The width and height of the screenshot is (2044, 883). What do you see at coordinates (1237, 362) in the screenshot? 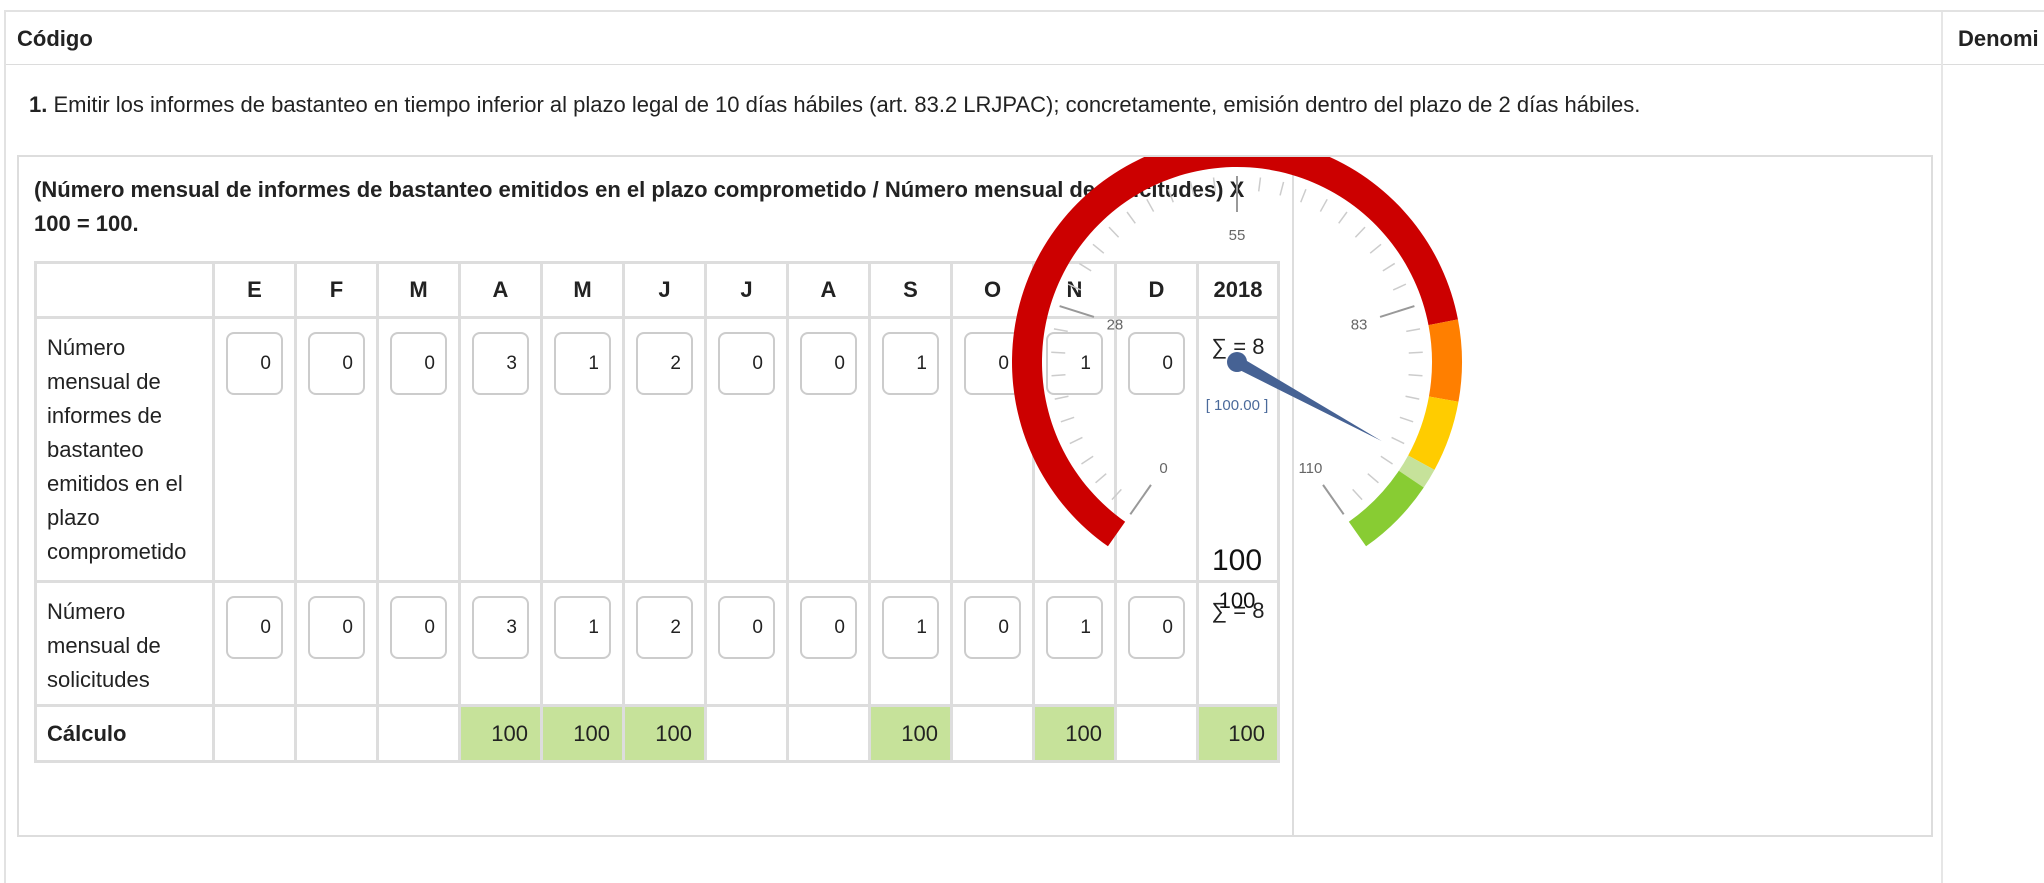
I see `gauge-needle-hub` at bounding box center [1237, 362].